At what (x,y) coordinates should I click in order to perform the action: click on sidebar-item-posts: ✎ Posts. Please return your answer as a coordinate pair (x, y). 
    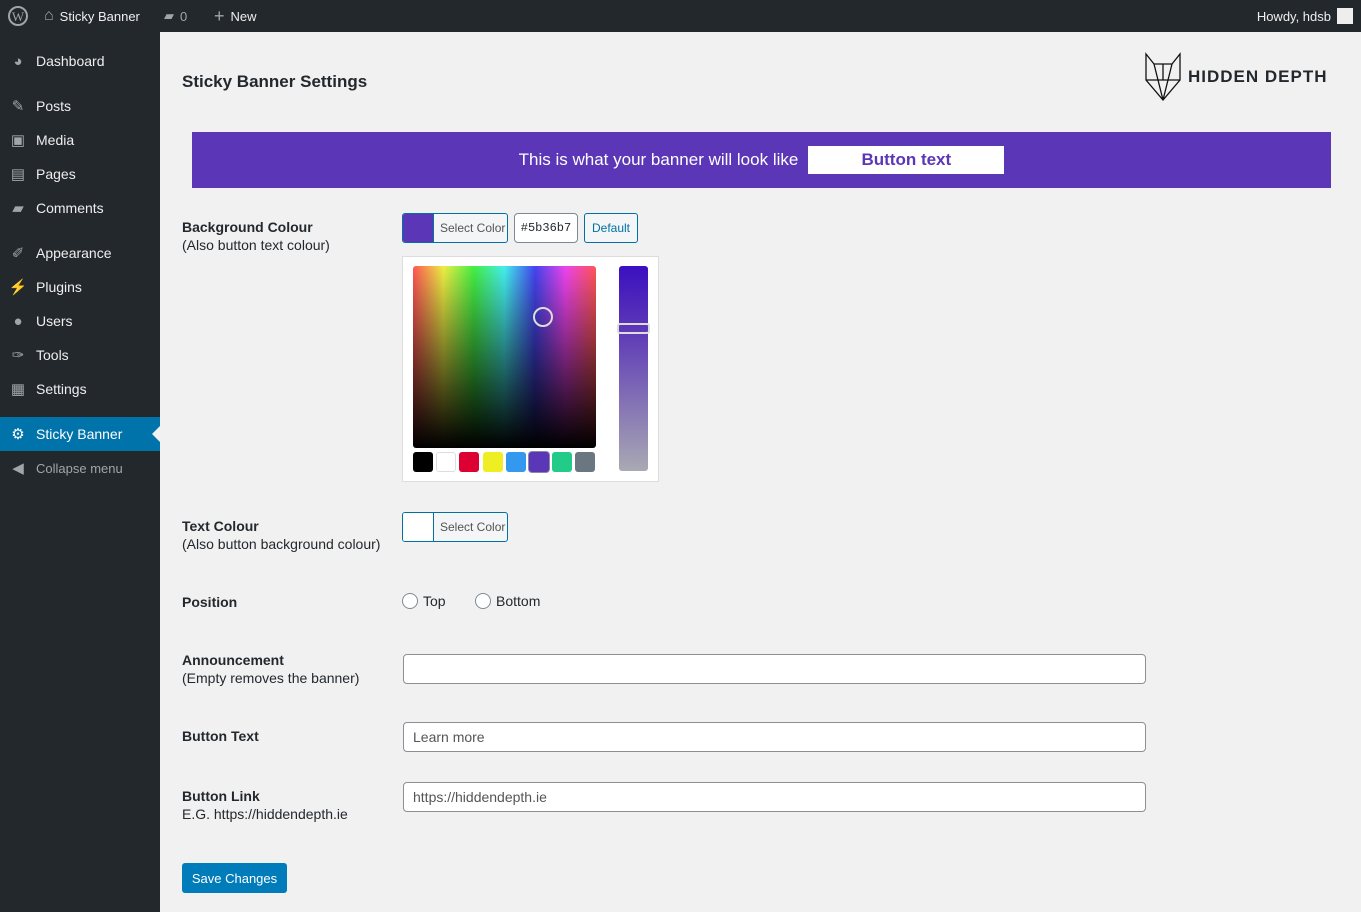
    Looking at the image, I should click on (80, 106).